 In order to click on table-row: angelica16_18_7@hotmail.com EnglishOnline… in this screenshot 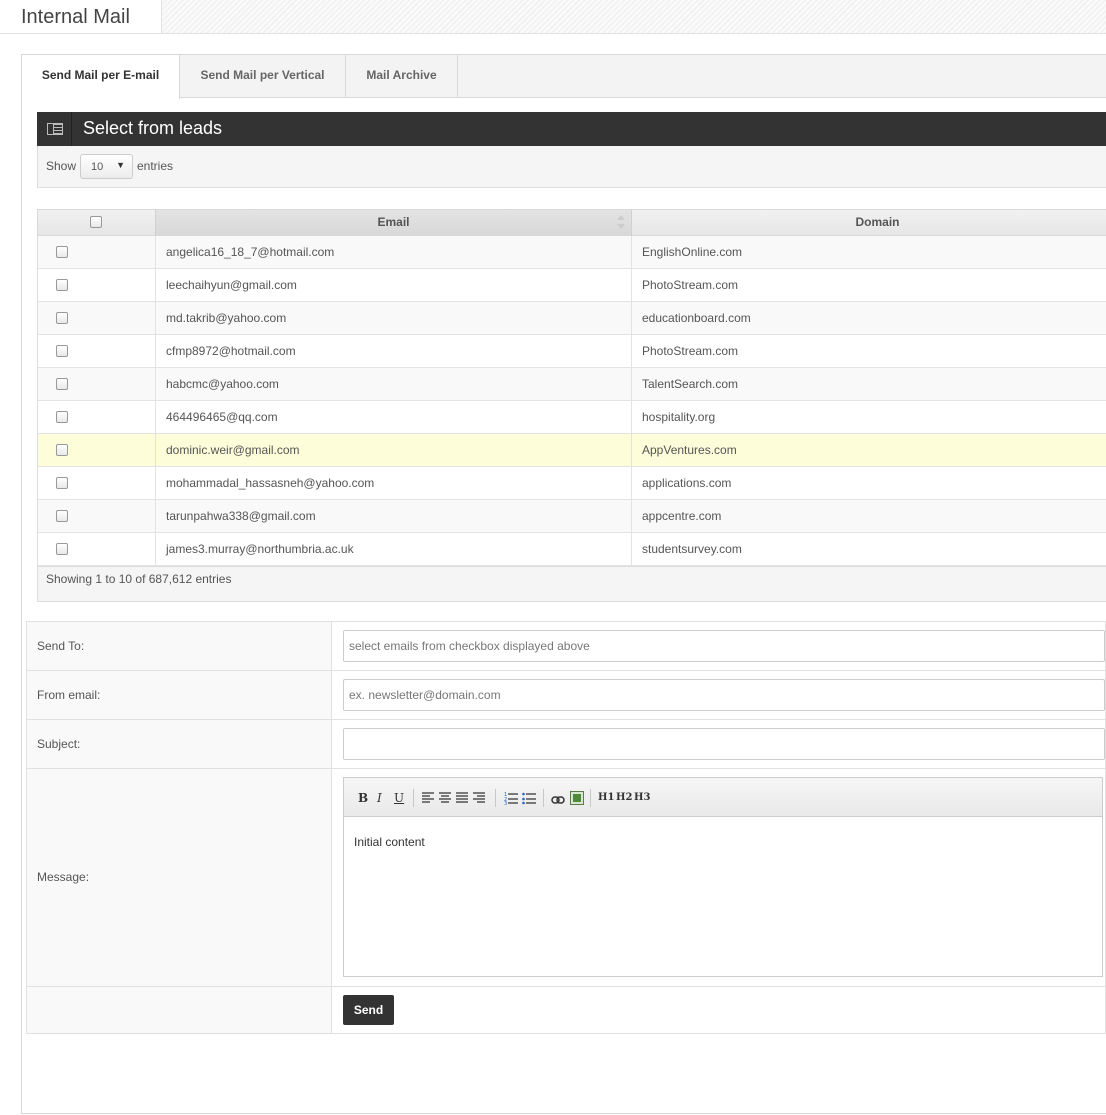, I will do `click(572, 252)`.